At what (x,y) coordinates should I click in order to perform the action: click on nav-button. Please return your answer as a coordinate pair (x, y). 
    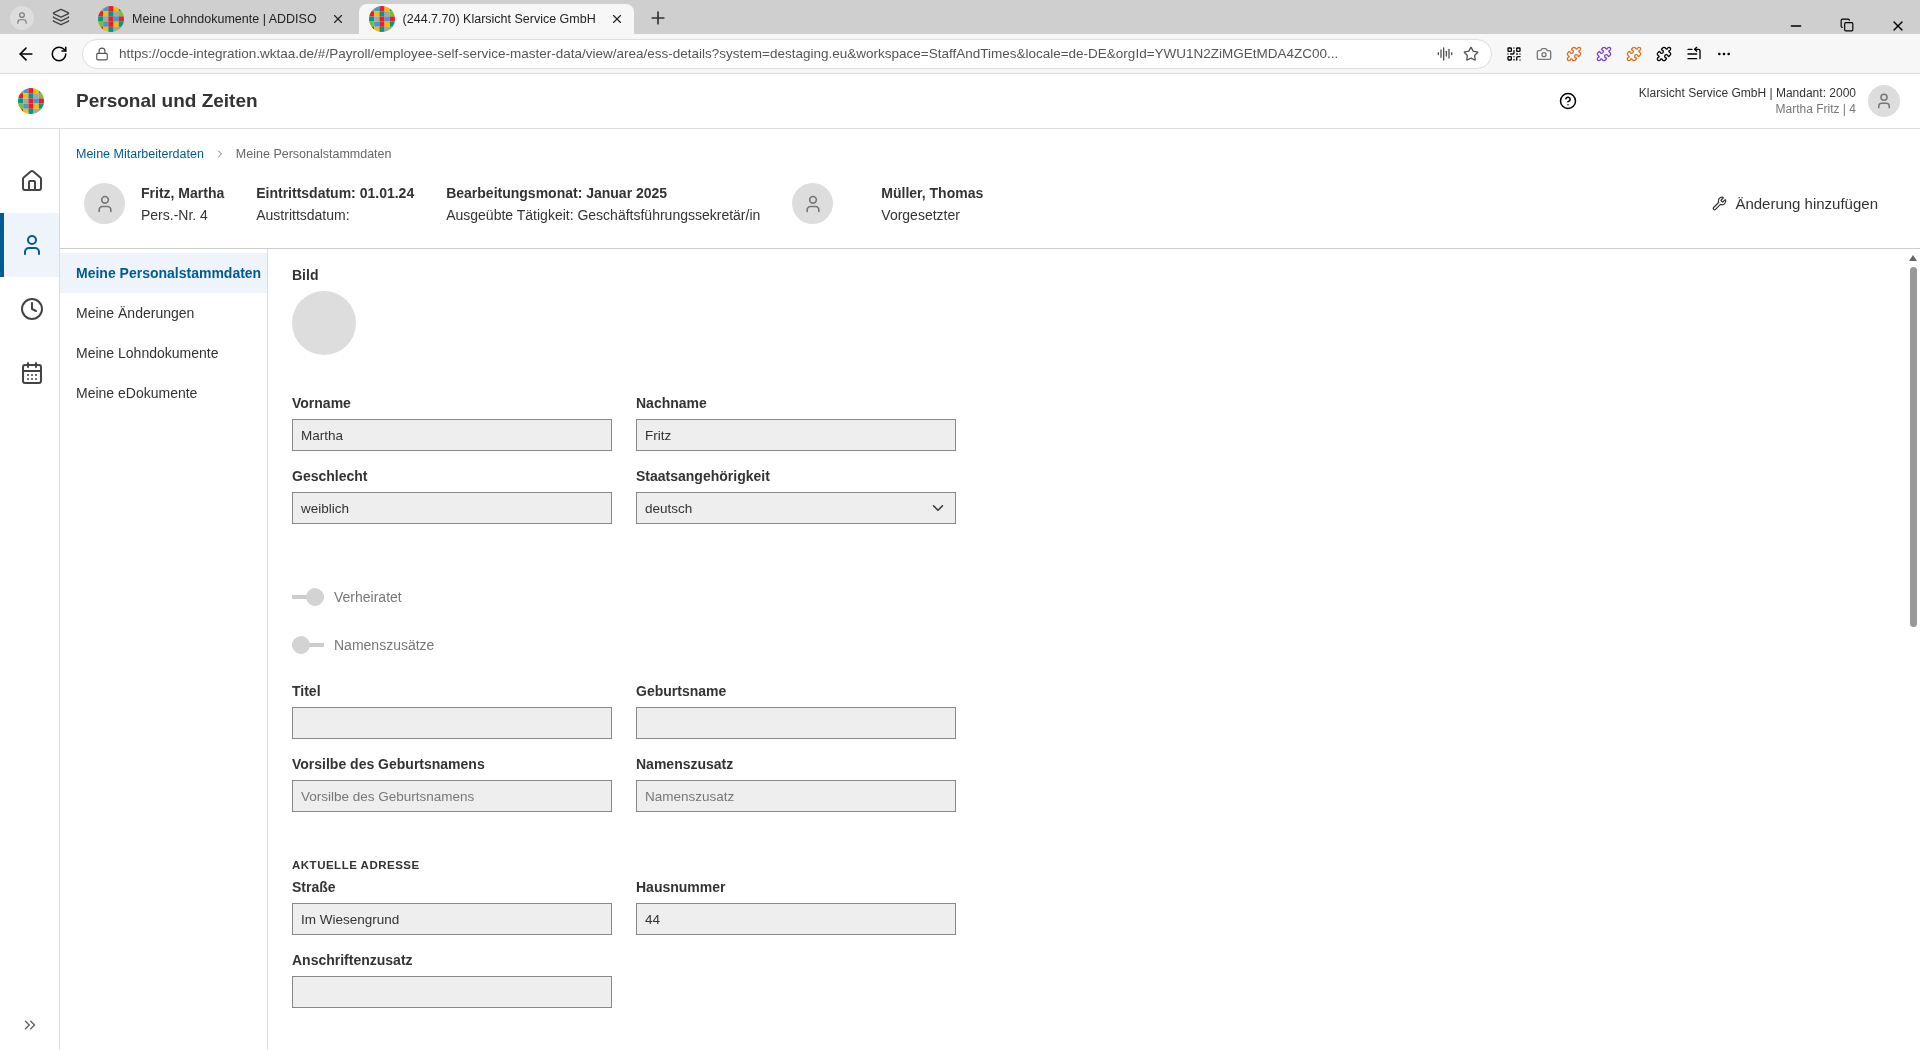
    Looking at the image, I should click on (29, 245).